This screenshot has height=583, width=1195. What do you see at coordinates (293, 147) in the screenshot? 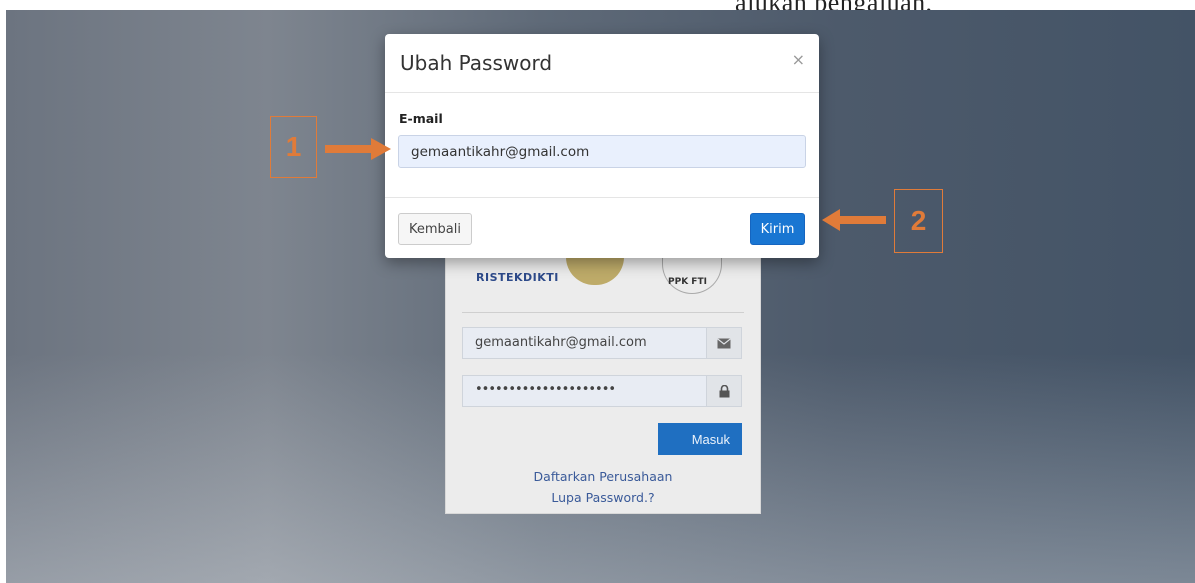
I see `annotation-marker-1: 1` at bounding box center [293, 147].